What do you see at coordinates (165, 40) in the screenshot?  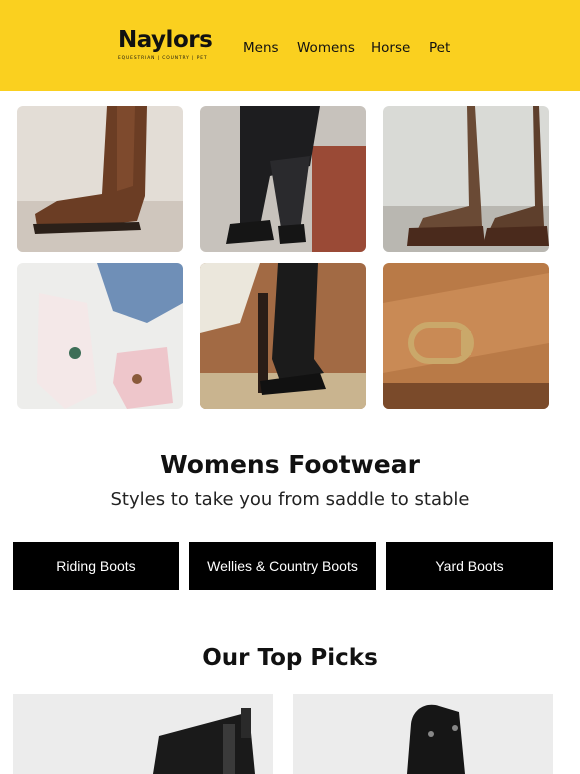 I see `logo-wordmark: Naylors` at bounding box center [165, 40].